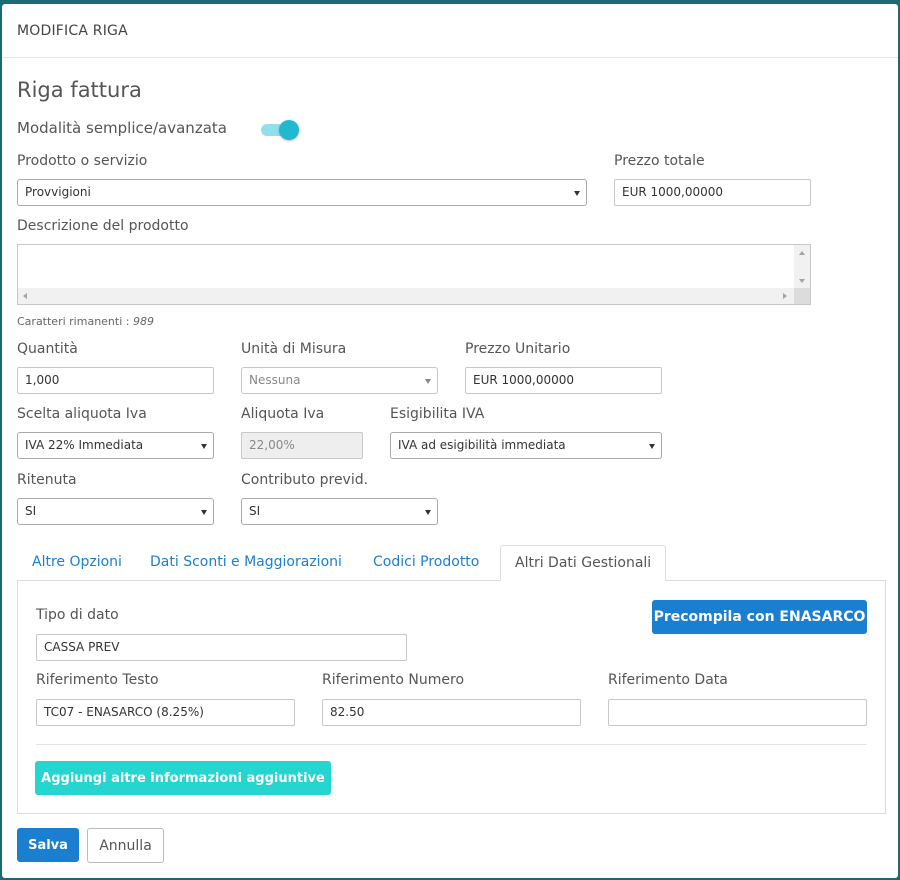  I want to click on unit-price-label: Prezzo Unitario, so click(518, 349).